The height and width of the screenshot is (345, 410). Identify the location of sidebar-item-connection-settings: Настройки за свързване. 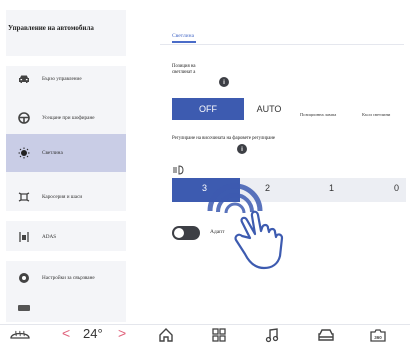
(66, 278).